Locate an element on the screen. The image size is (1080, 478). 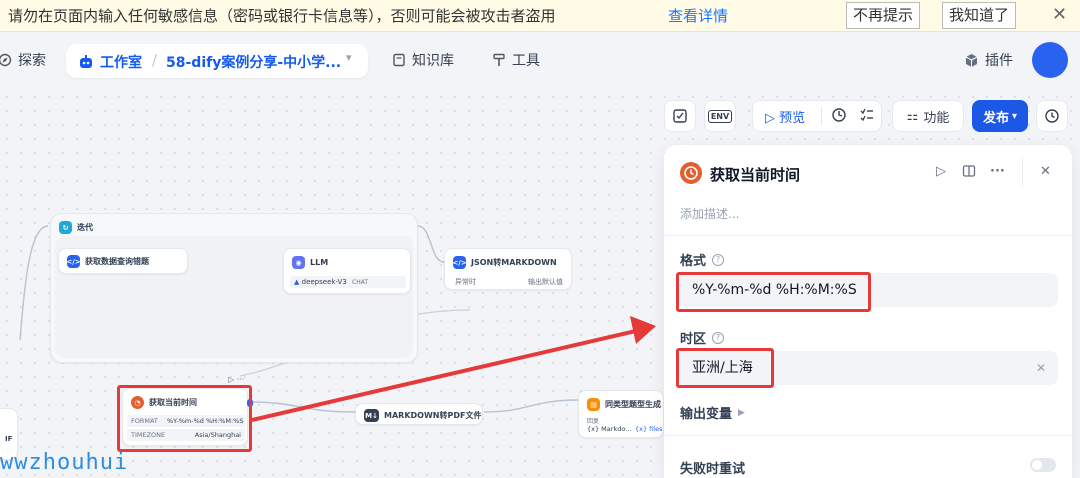
more-options-icon: ··· is located at coordinates (997, 171).